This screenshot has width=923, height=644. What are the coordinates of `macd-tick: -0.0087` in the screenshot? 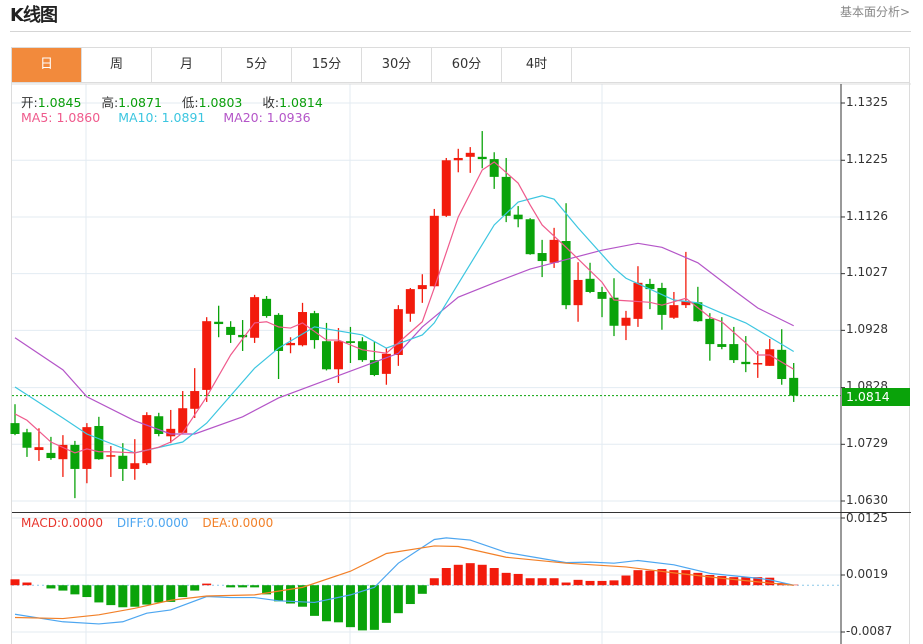 It's located at (869, 631).